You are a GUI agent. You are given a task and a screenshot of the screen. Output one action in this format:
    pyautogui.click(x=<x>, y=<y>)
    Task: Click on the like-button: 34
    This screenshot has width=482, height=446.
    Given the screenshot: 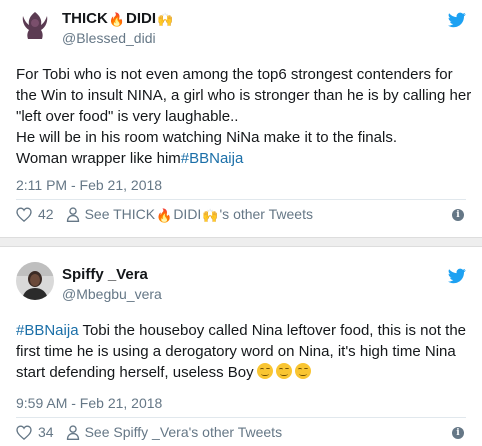 What is the action you would take?
    pyautogui.click(x=41, y=432)
    